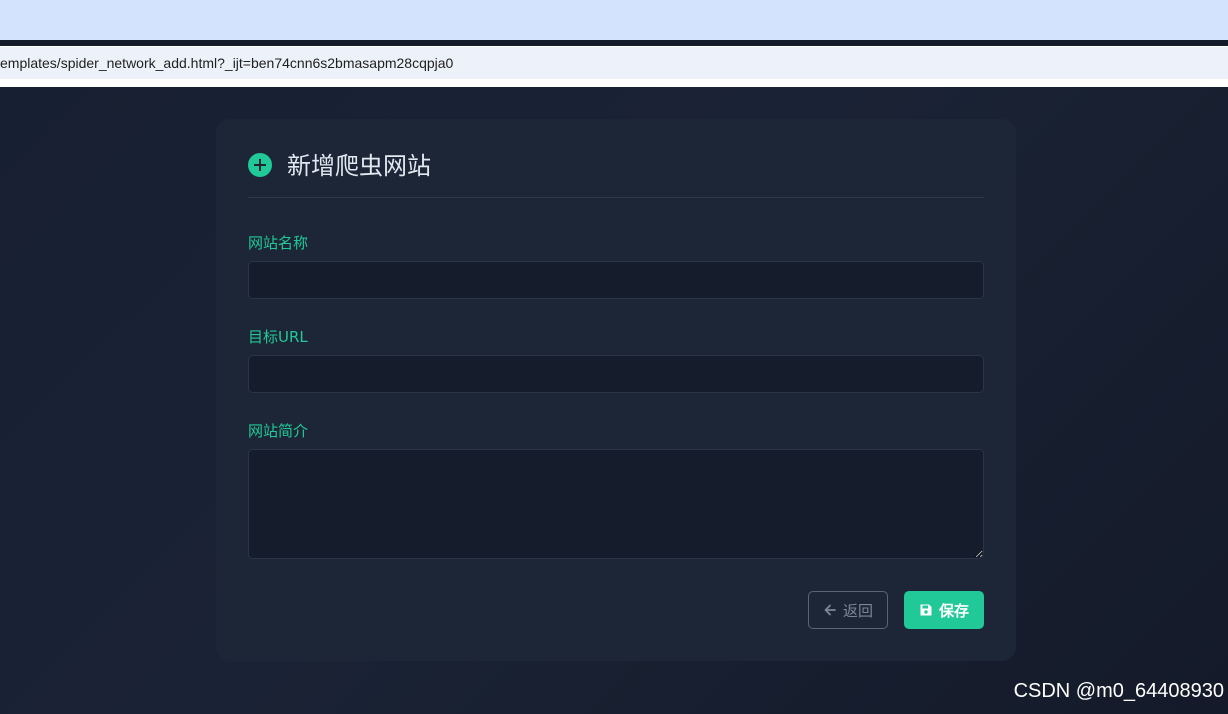 Image resolution: width=1228 pixels, height=714 pixels. Describe the element at coordinates (278, 431) in the screenshot. I see `site-description-label: 网站简介` at that location.